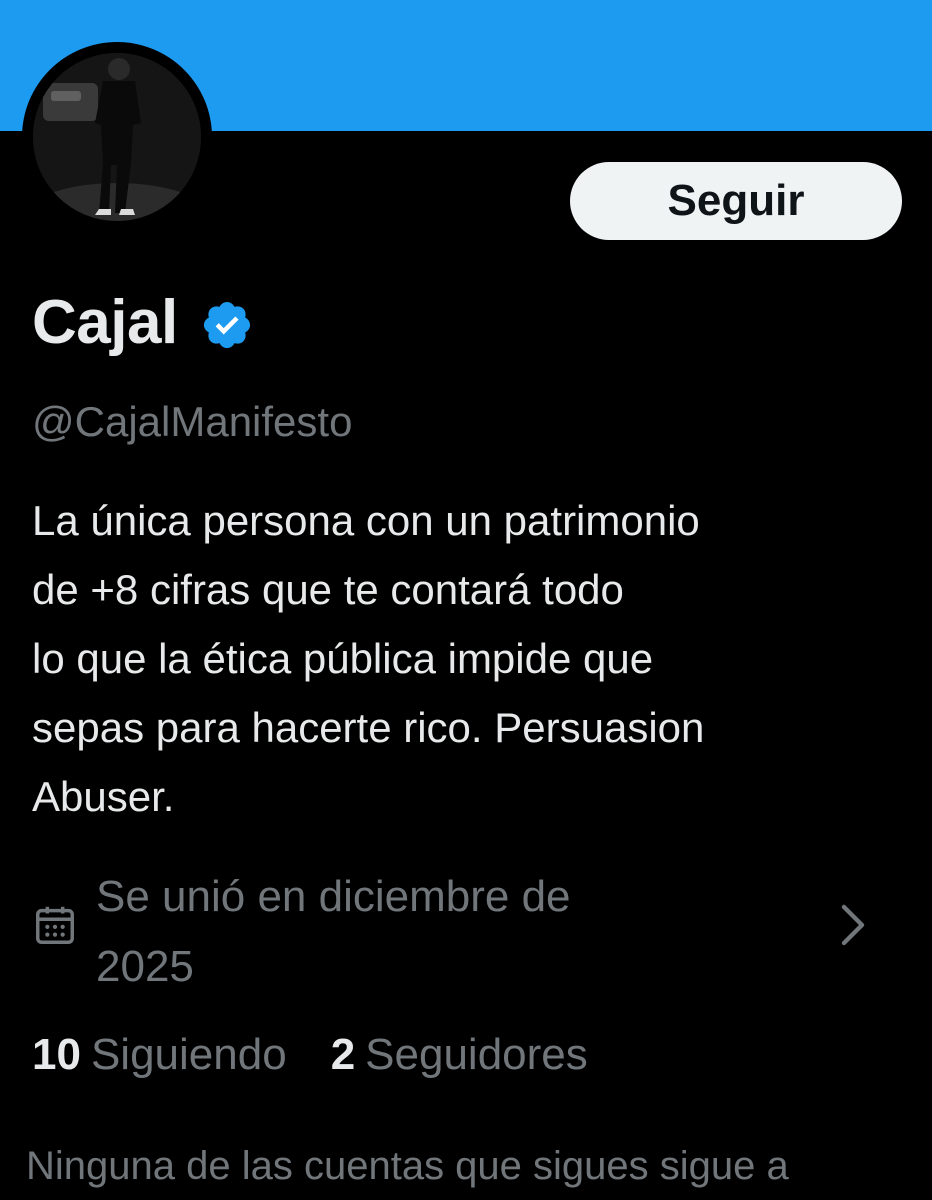  What do you see at coordinates (333, 932) in the screenshot?
I see `joined-date-text: Se unió en diciembre de 2025` at bounding box center [333, 932].